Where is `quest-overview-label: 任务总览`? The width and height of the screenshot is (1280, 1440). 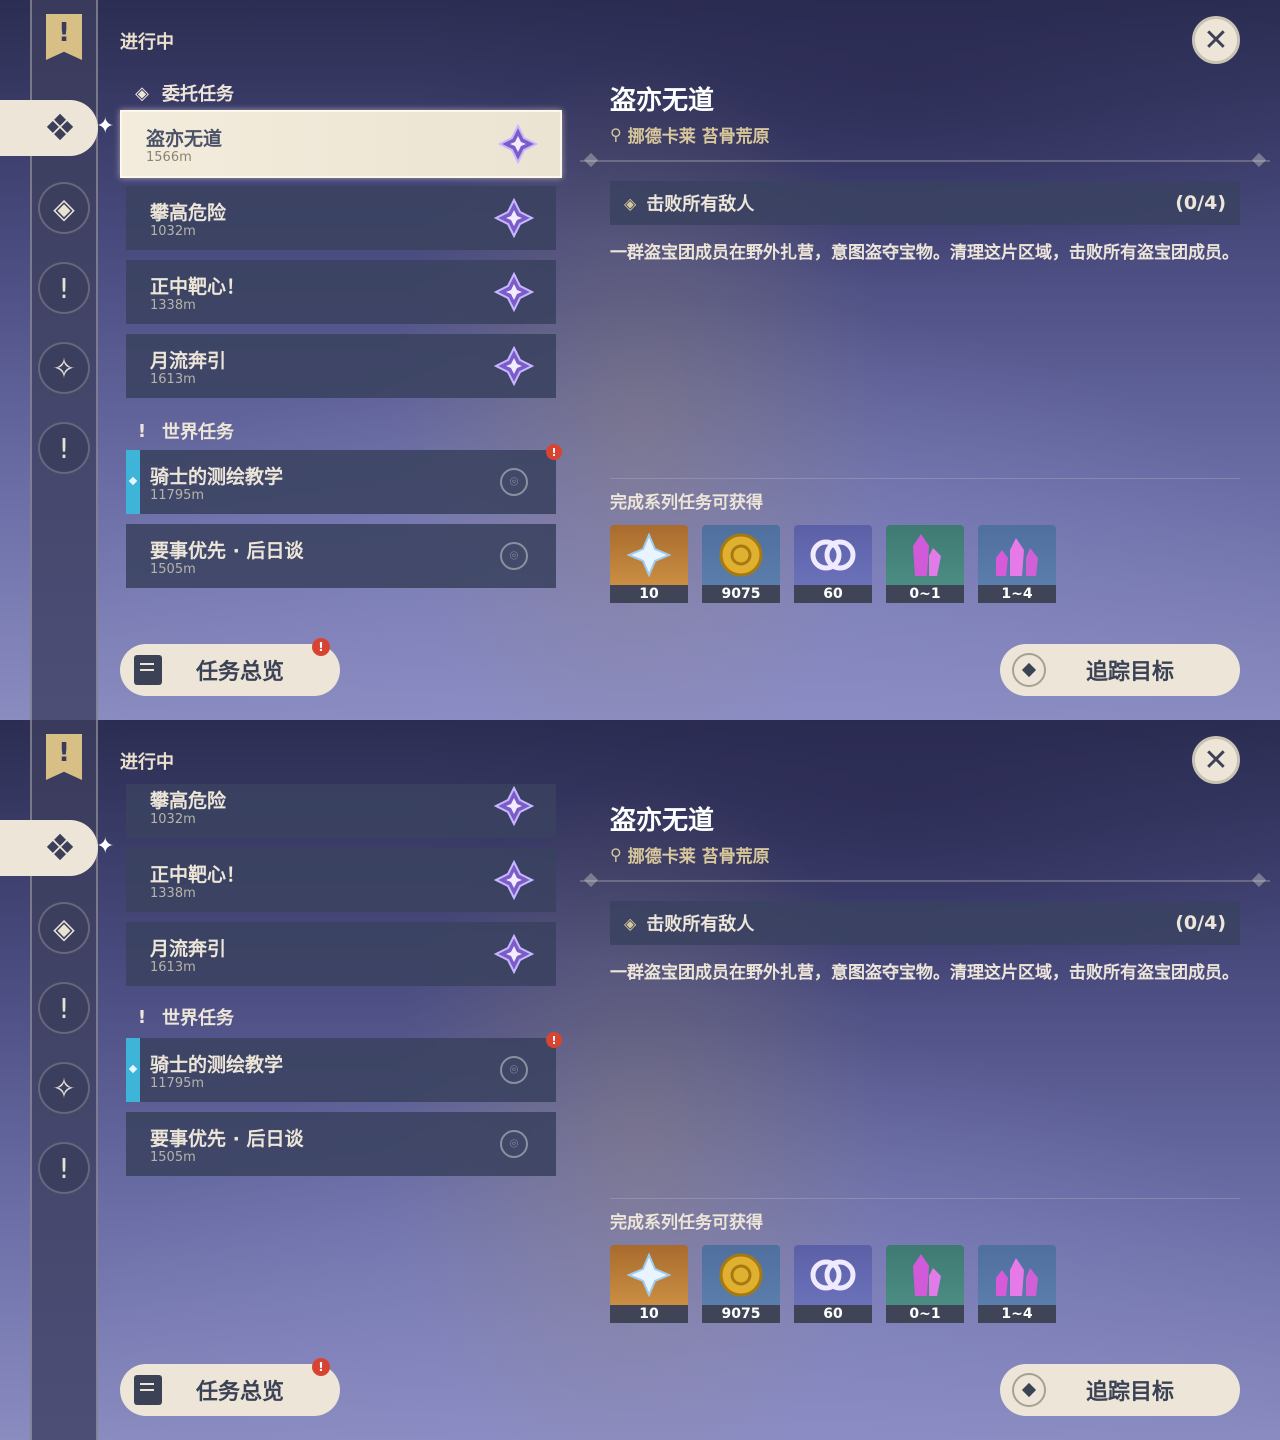
quest-overview-label: 任务总览 is located at coordinates (240, 672).